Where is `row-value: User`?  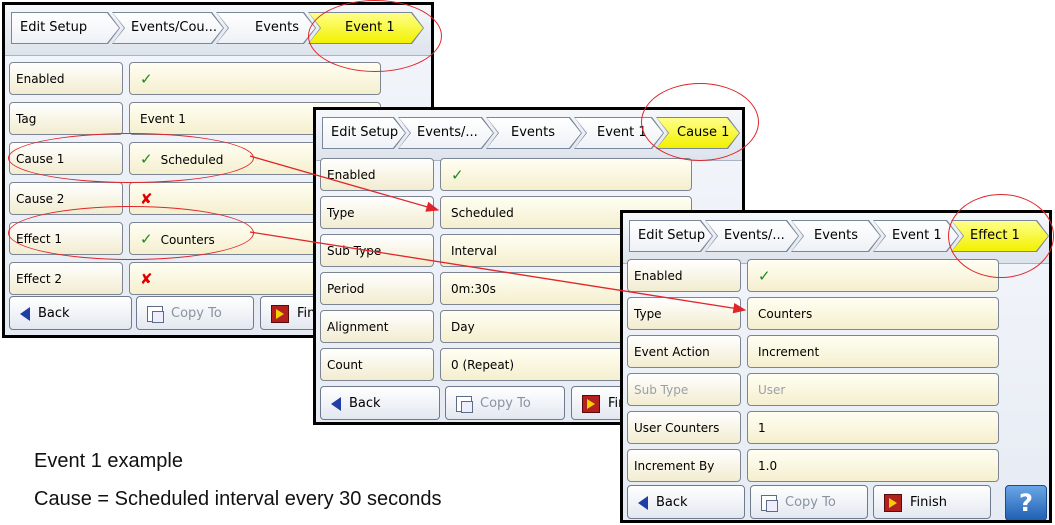 row-value: User is located at coordinates (873, 389).